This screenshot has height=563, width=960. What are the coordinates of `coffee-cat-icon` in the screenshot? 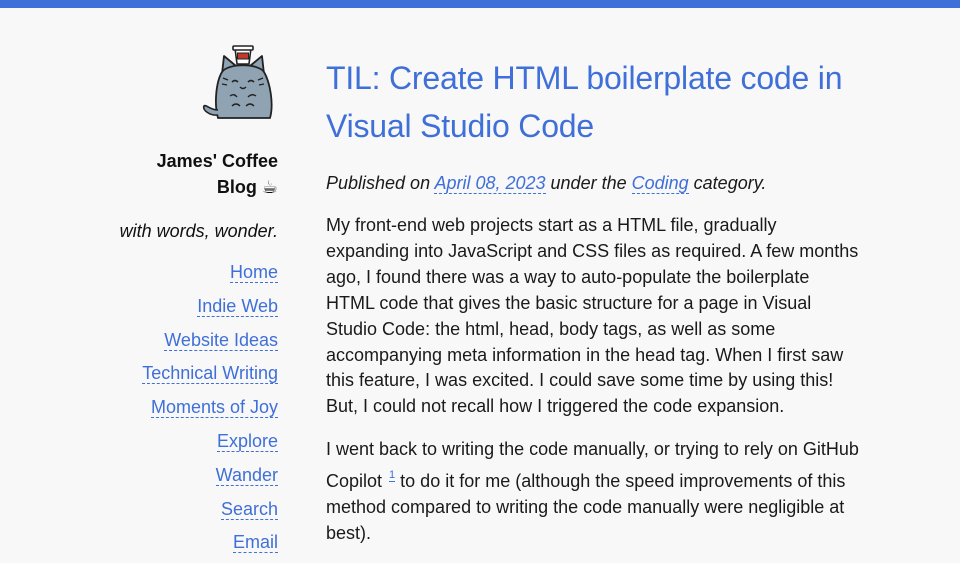 It's located at (240, 83).